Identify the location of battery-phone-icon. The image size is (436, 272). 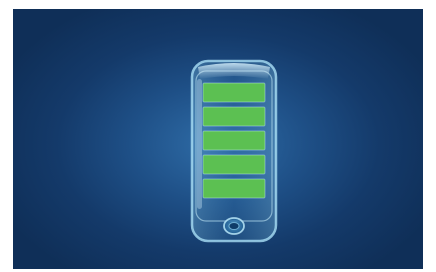
(234, 151).